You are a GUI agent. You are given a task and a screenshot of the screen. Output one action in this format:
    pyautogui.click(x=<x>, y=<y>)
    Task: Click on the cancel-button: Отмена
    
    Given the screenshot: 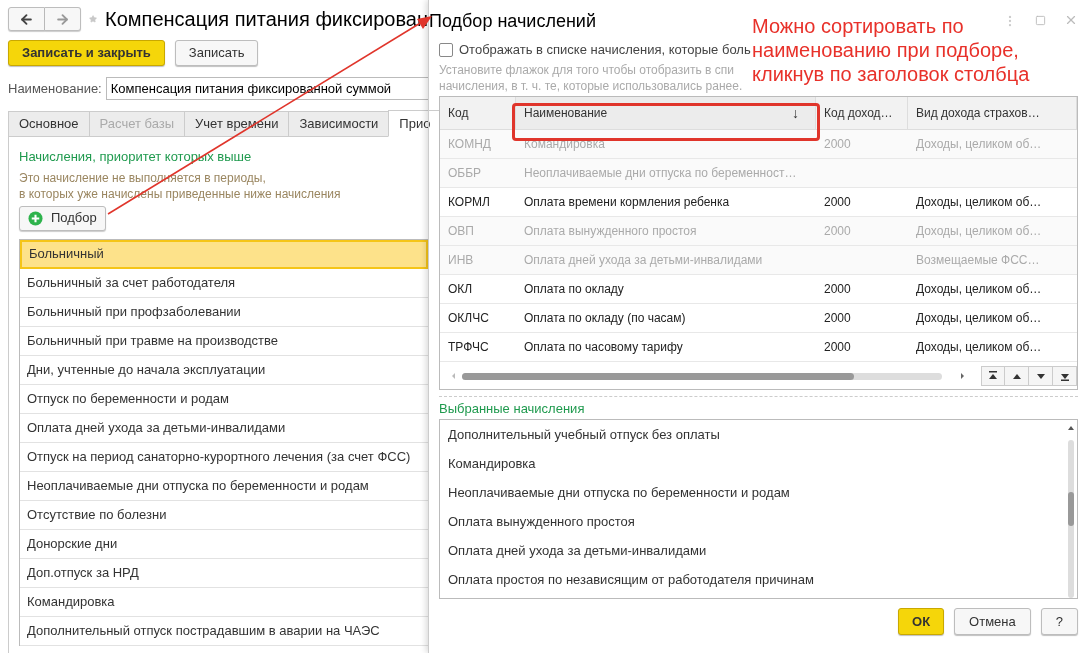 What is the action you would take?
    pyautogui.click(x=992, y=621)
    